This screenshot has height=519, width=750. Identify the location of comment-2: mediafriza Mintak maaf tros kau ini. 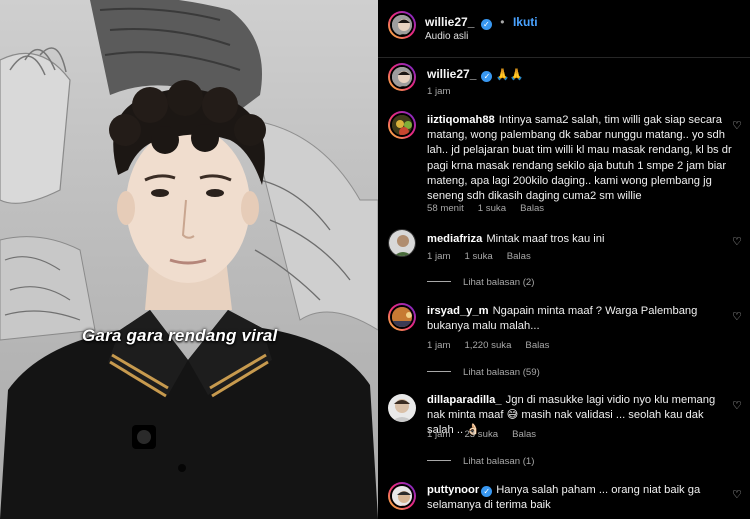
(579, 239).